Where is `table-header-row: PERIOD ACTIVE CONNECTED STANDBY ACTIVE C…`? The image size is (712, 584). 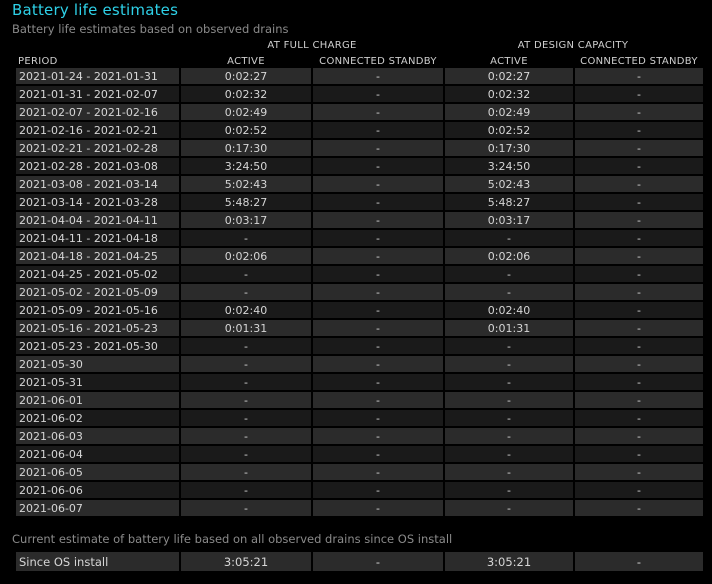 table-header-row: PERIOD ACTIVE CONNECTED STANDBY ACTIVE C… is located at coordinates (359, 61).